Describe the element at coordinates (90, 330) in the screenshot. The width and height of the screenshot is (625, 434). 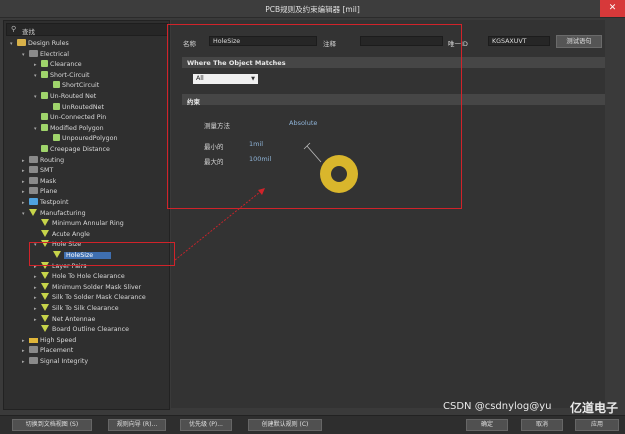
I see `tree-item-label: Board Outline Clearance` at that location.